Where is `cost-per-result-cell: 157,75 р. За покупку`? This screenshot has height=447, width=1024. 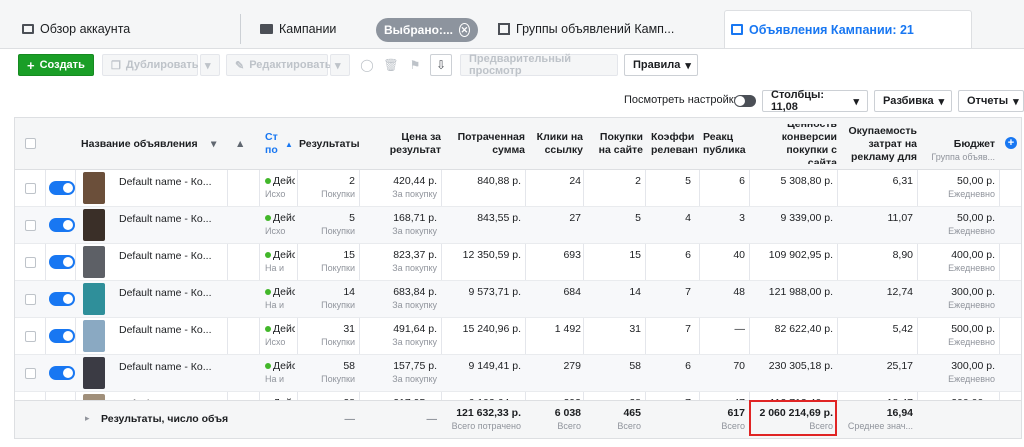 cost-per-result-cell: 157,75 р. За покупку is located at coordinates (414, 372).